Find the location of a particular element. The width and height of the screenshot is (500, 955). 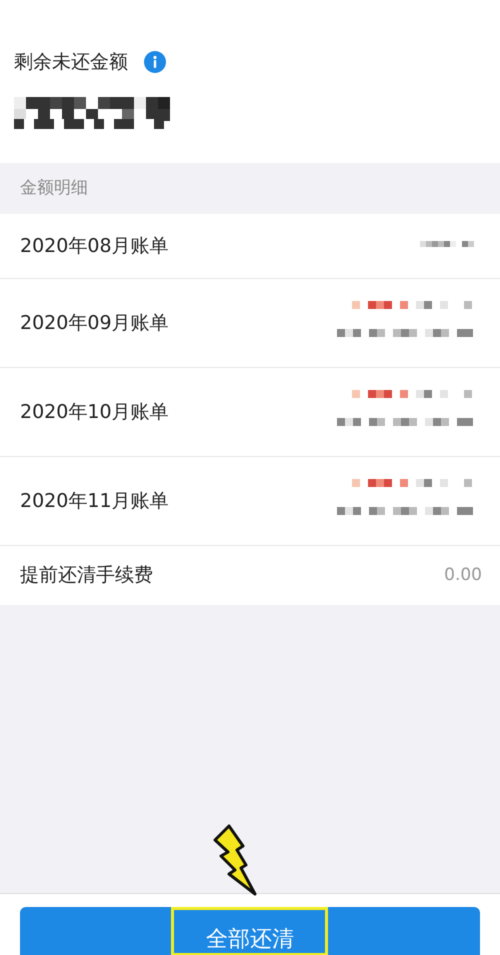

lightning-icon is located at coordinates (235, 860).